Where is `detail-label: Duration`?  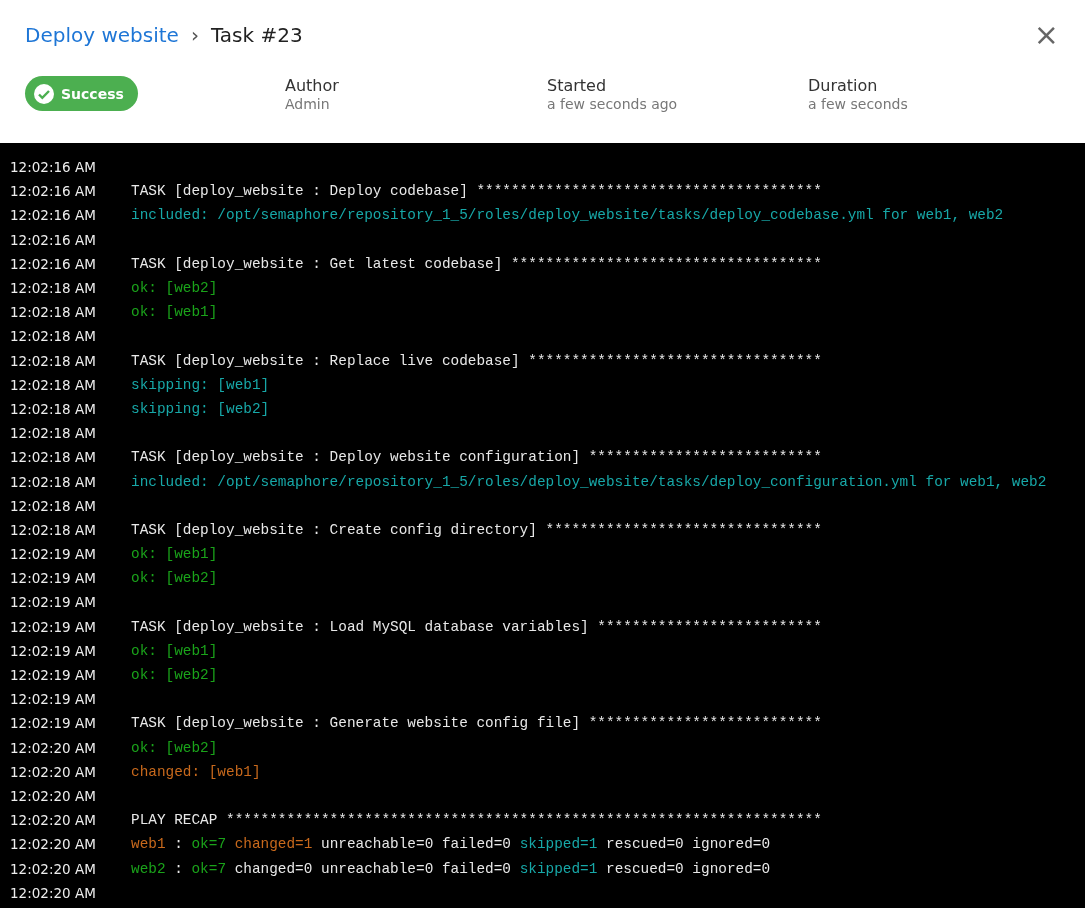
detail-label: Duration is located at coordinates (843, 85).